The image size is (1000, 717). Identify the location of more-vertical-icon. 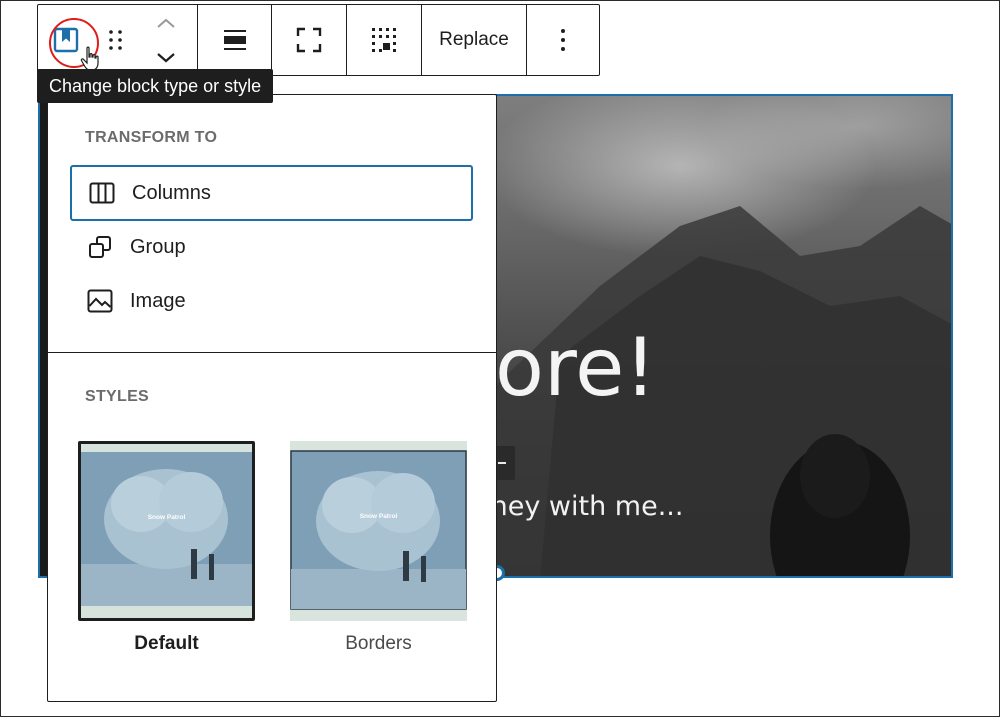
(563, 40).